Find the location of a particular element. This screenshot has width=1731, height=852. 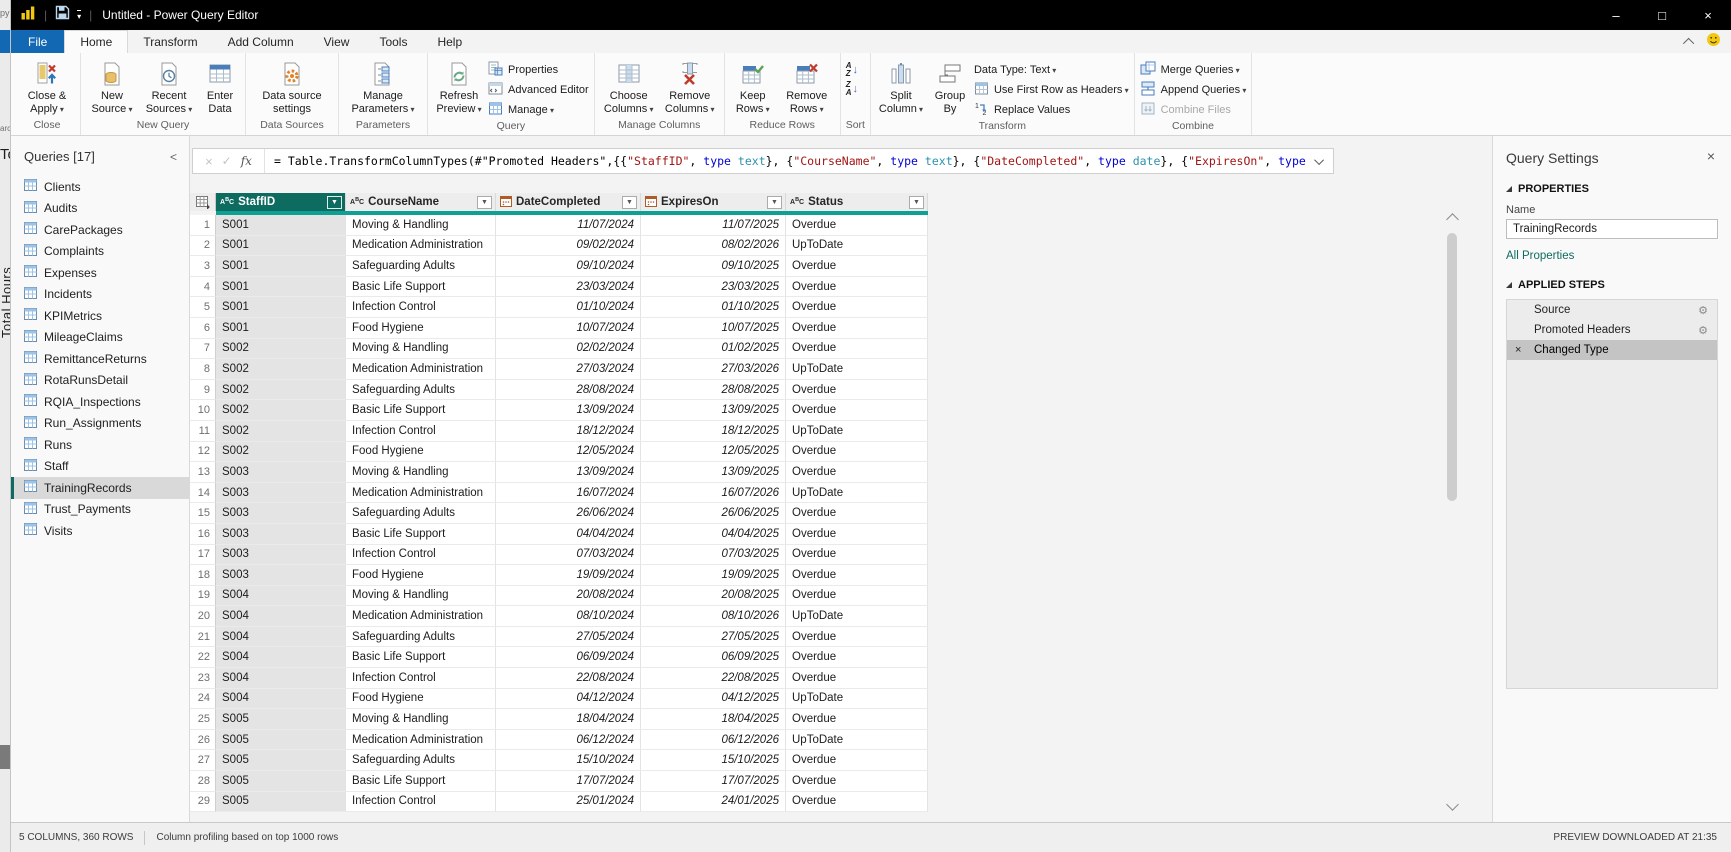

tab-add-column: Add Column is located at coordinates (261, 41).